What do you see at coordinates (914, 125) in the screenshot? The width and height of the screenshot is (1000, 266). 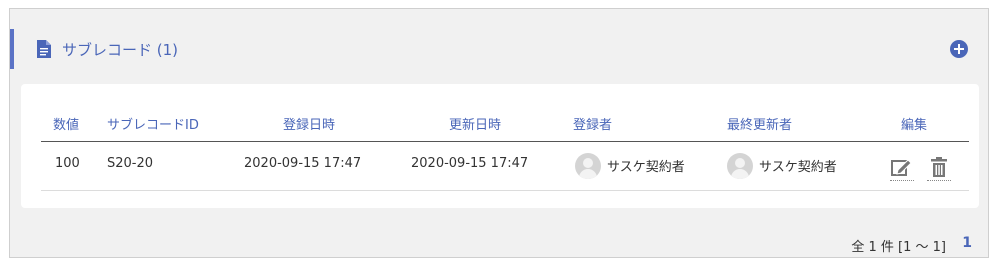 I see `header-edit: 編集` at bounding box center [914, 125].